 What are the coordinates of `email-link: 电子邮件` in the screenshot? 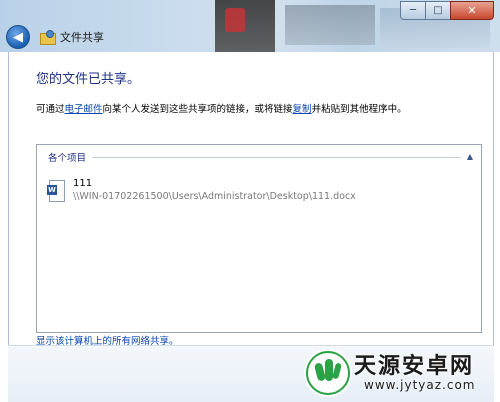 It's located at (84, 109).